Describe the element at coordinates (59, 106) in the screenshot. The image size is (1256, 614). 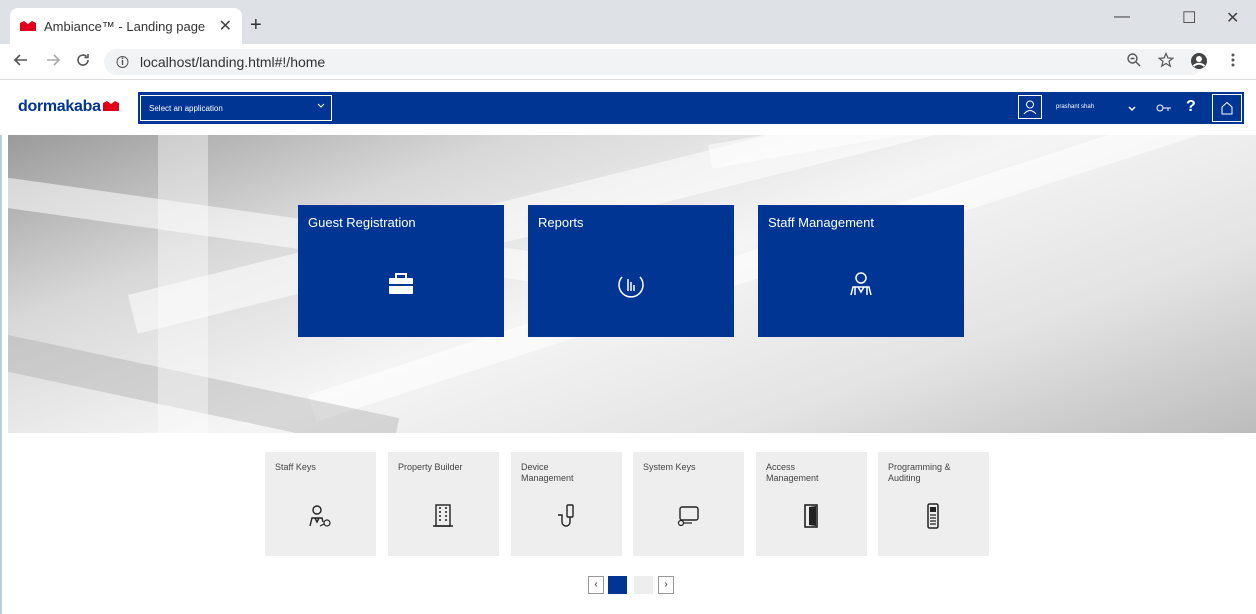
I see `logo-text: dormakaba` at that location.